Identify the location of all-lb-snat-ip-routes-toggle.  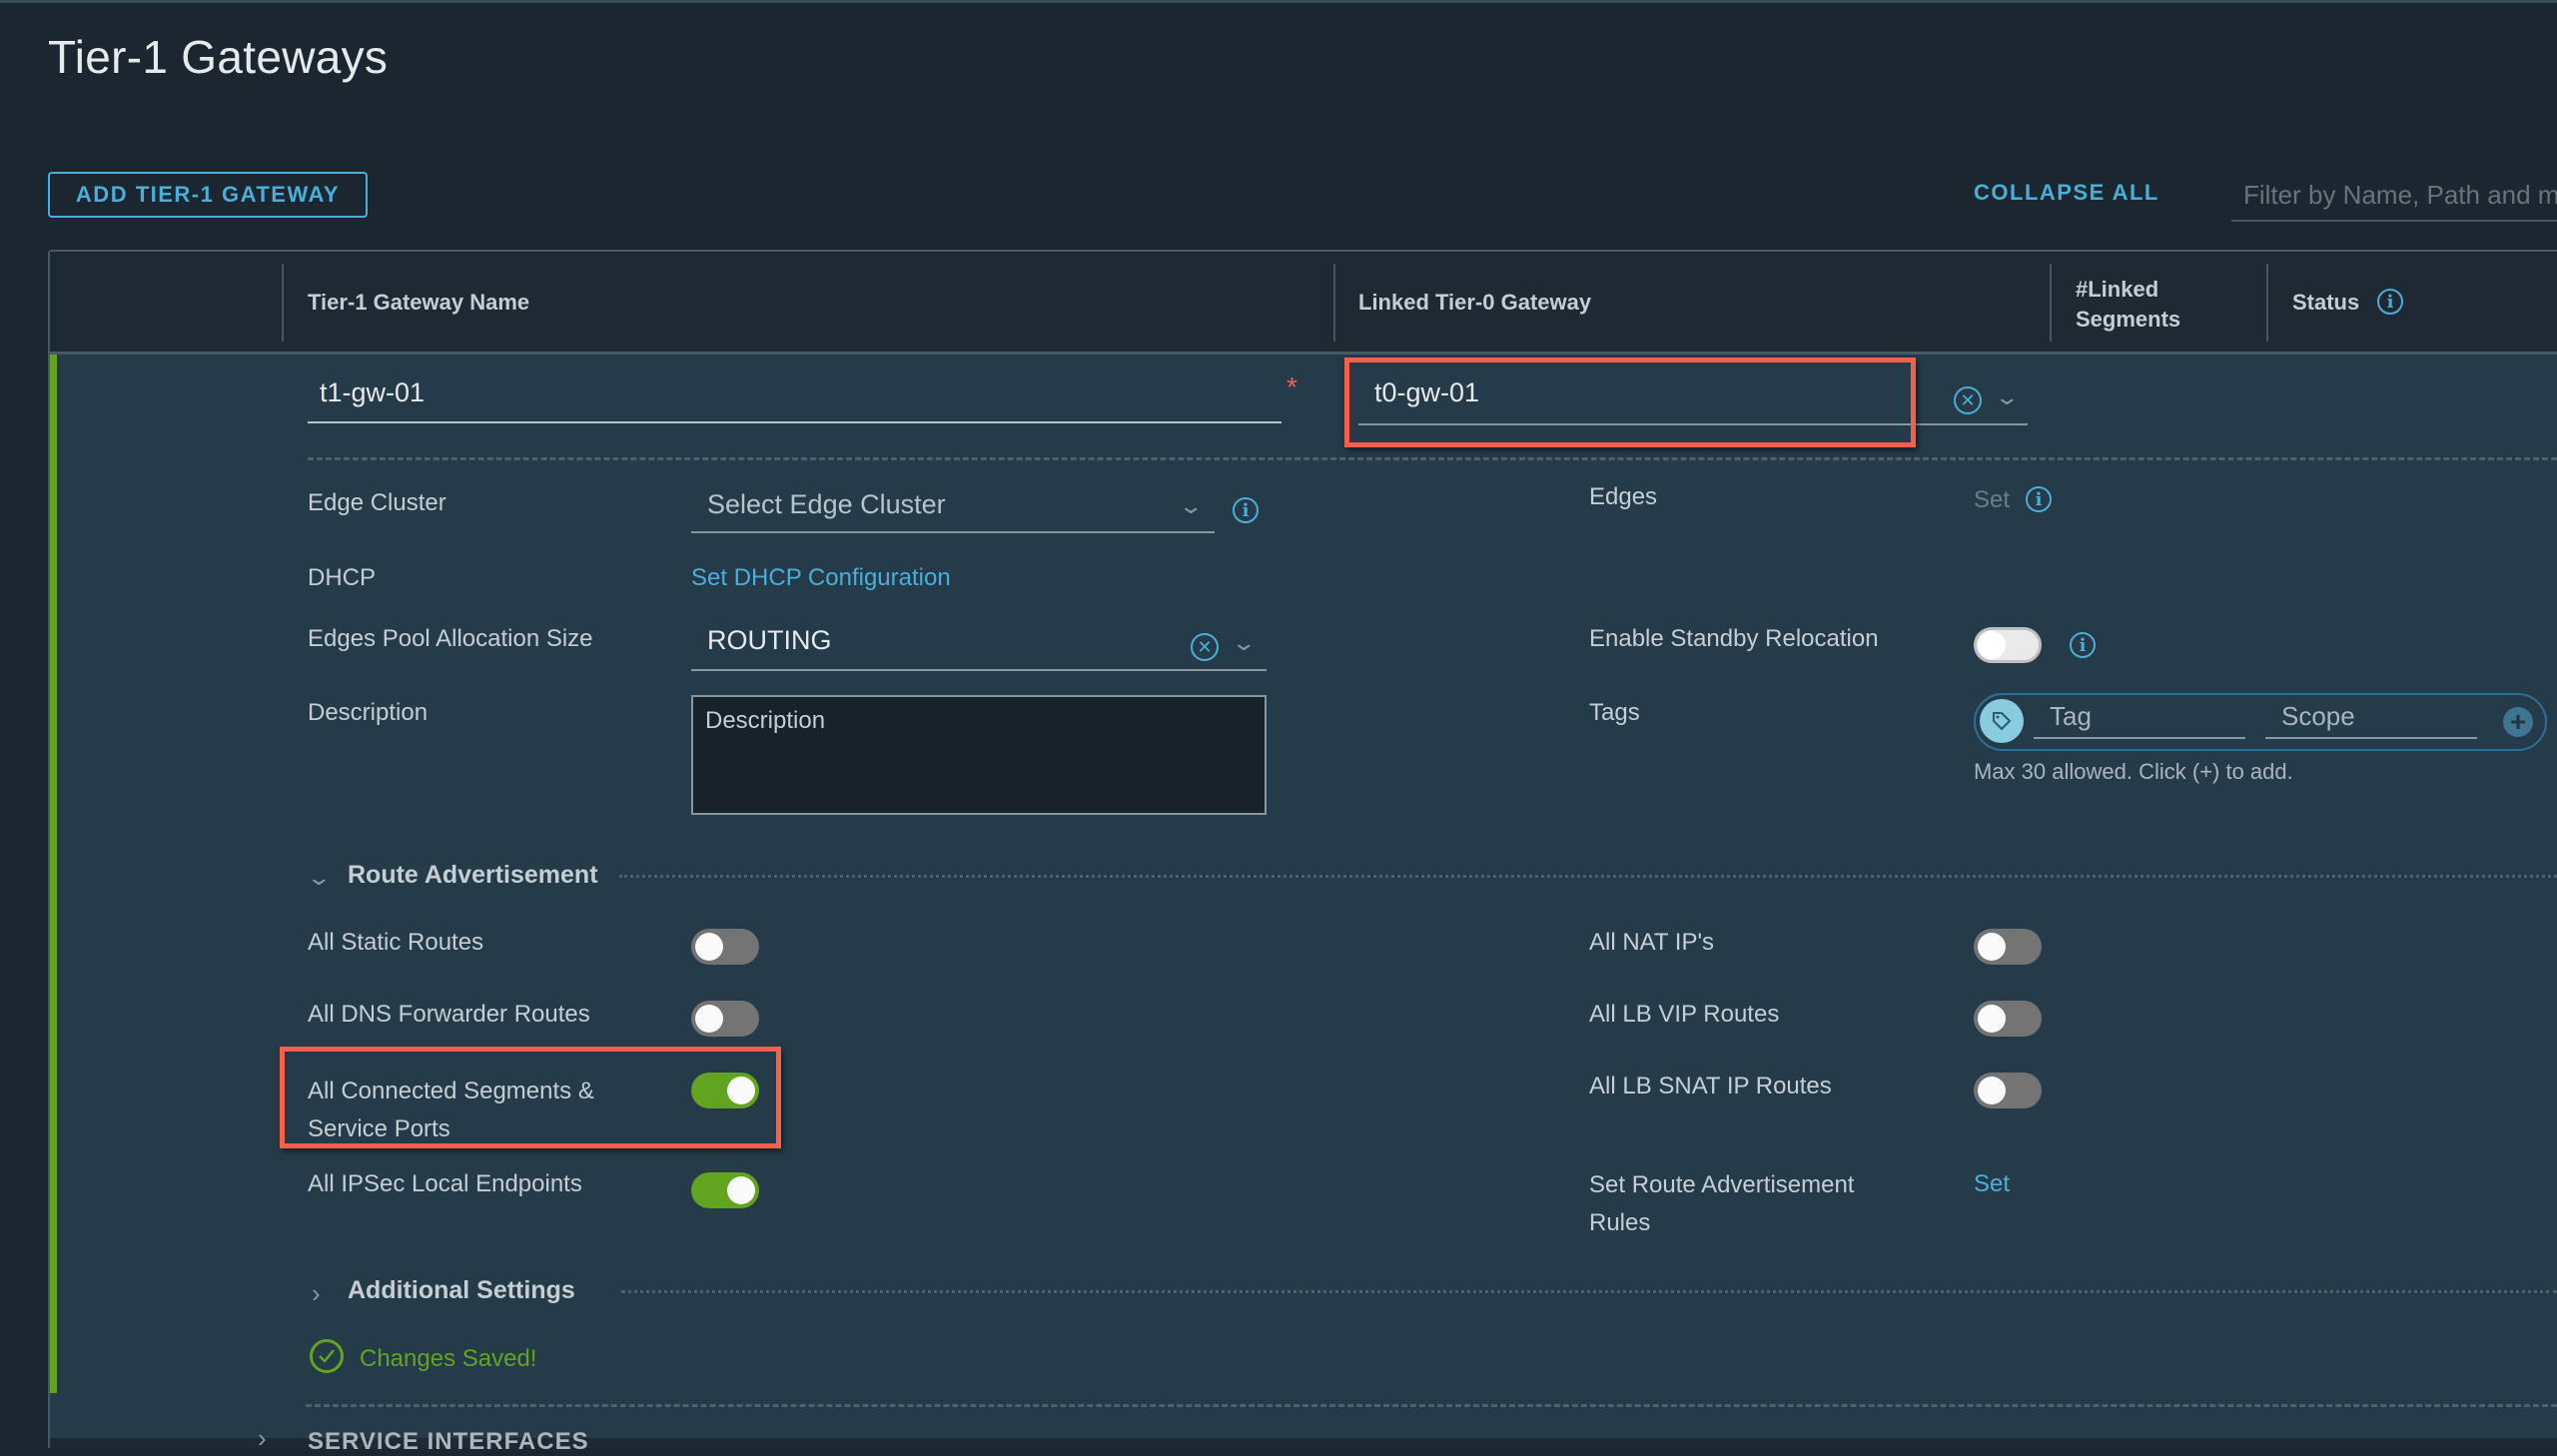
(2008, 1090).